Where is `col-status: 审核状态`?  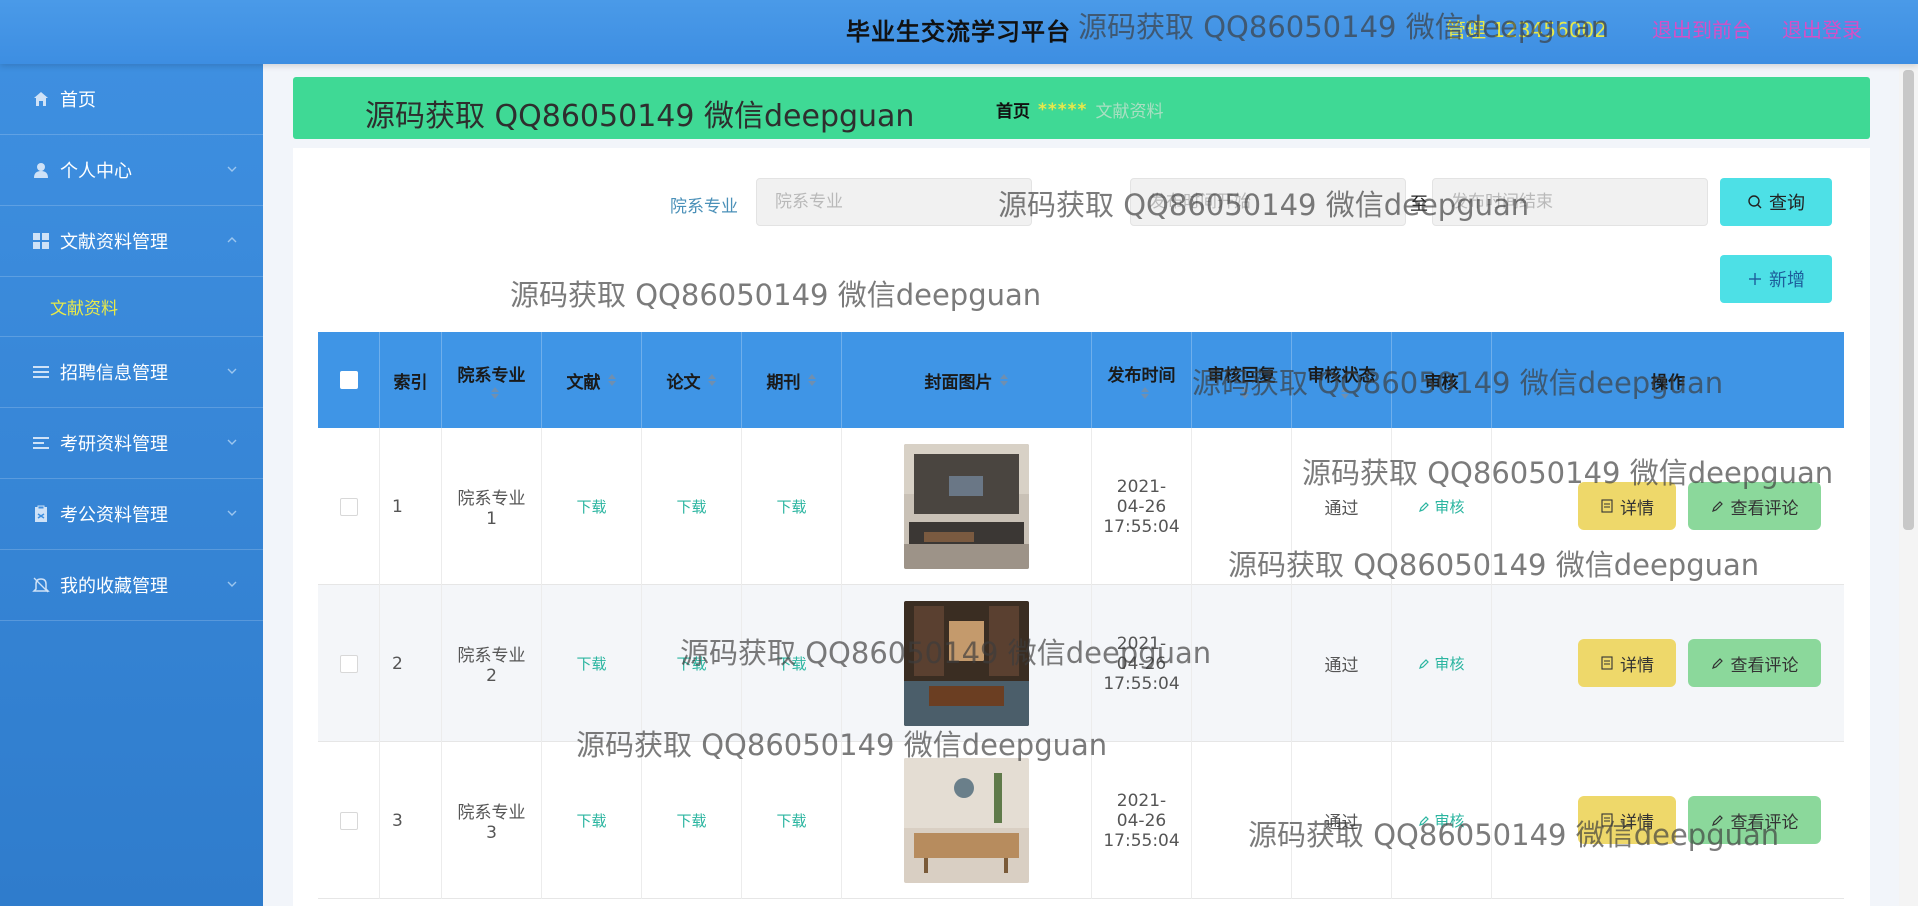
col-status: 审核状态 is located at coordinates (1342, 380).